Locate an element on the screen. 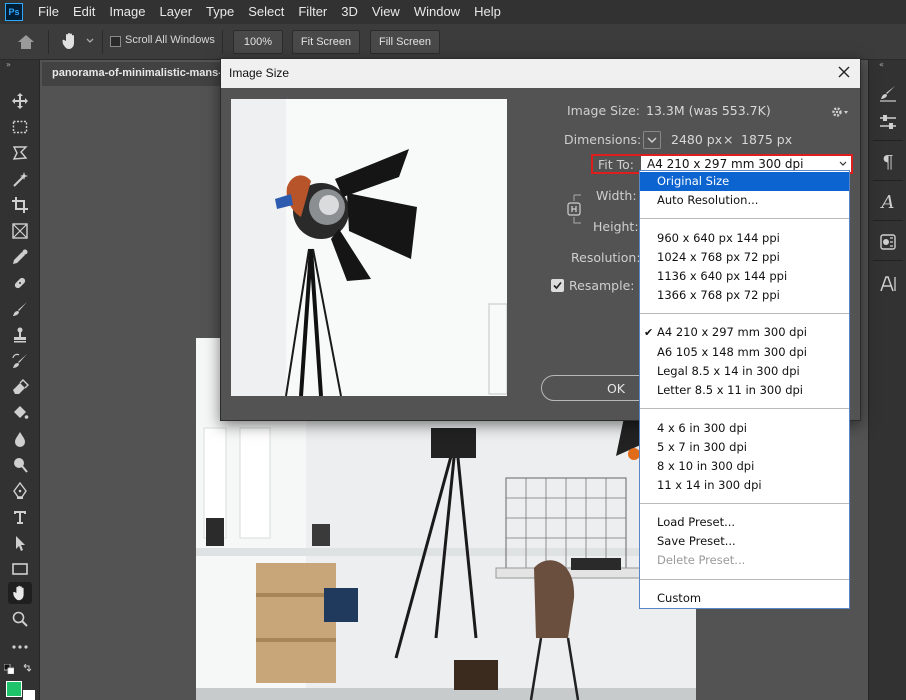 The width and height of the screenshot is (906, 700). menu-image: Image is located at coordinates (127, 12).